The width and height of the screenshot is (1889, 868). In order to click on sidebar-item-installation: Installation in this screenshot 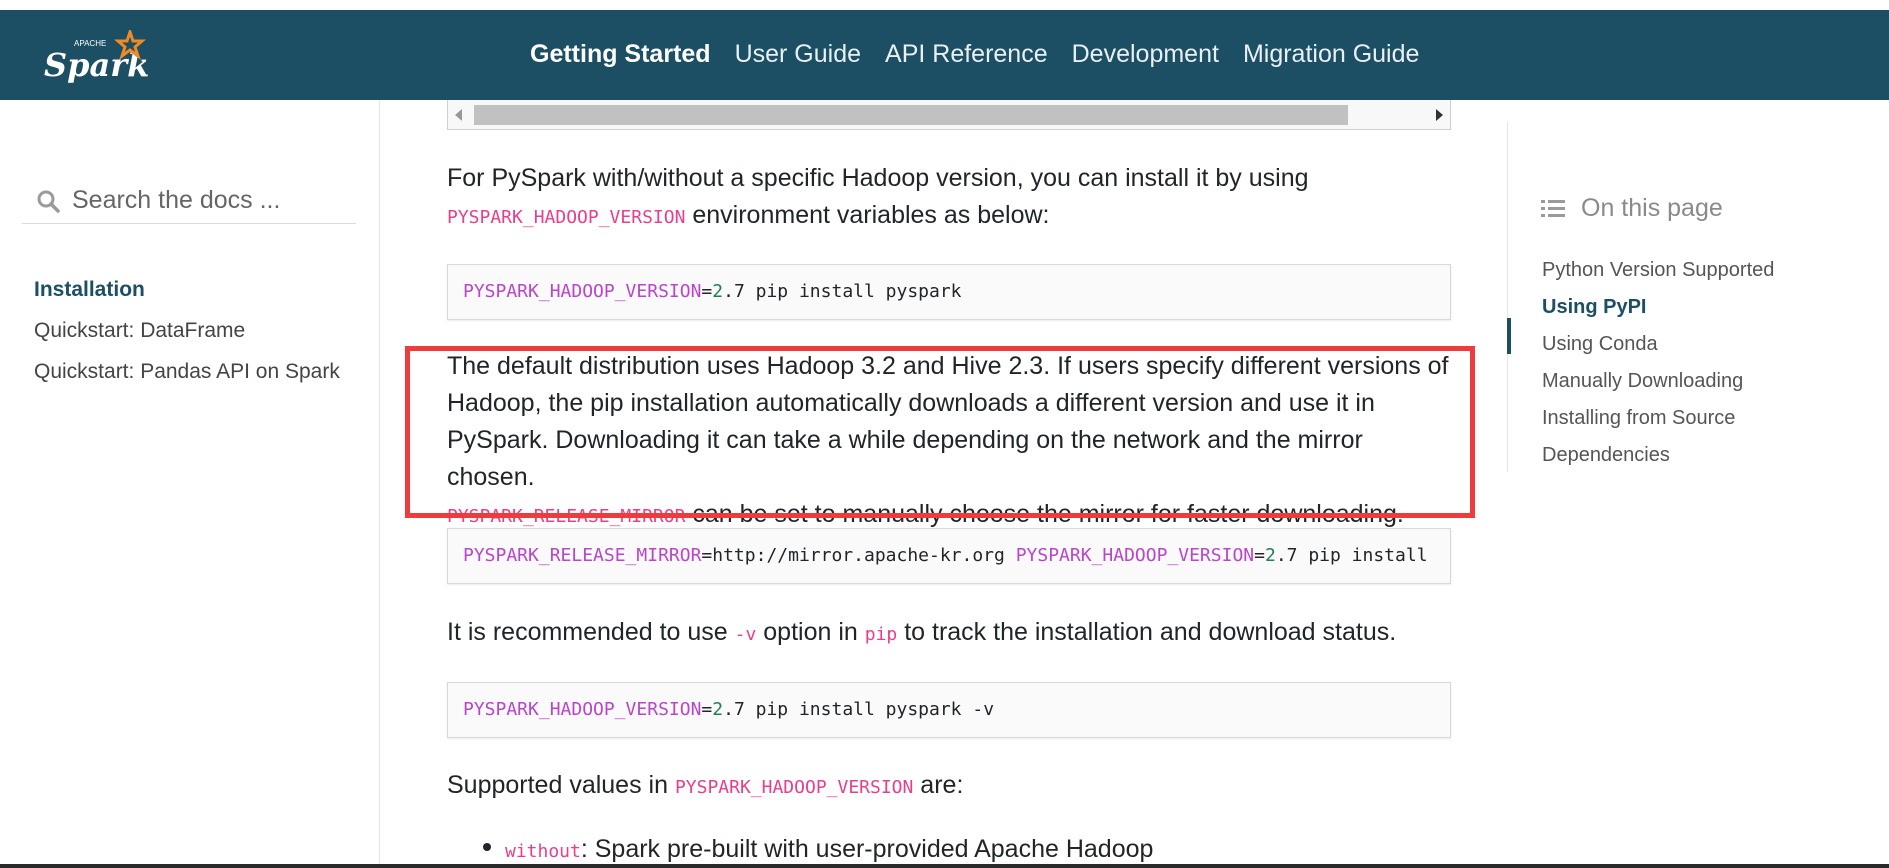, I will do `click(187, 290)`.